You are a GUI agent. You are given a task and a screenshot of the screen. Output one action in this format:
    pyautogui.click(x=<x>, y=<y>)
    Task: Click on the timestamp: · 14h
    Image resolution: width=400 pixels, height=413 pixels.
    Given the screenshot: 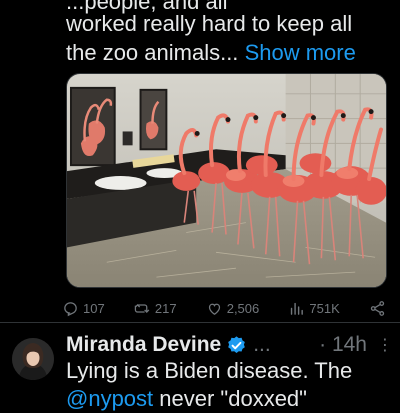 What is the action you would take?
    pyautogui.click(x=343, y=345)
    